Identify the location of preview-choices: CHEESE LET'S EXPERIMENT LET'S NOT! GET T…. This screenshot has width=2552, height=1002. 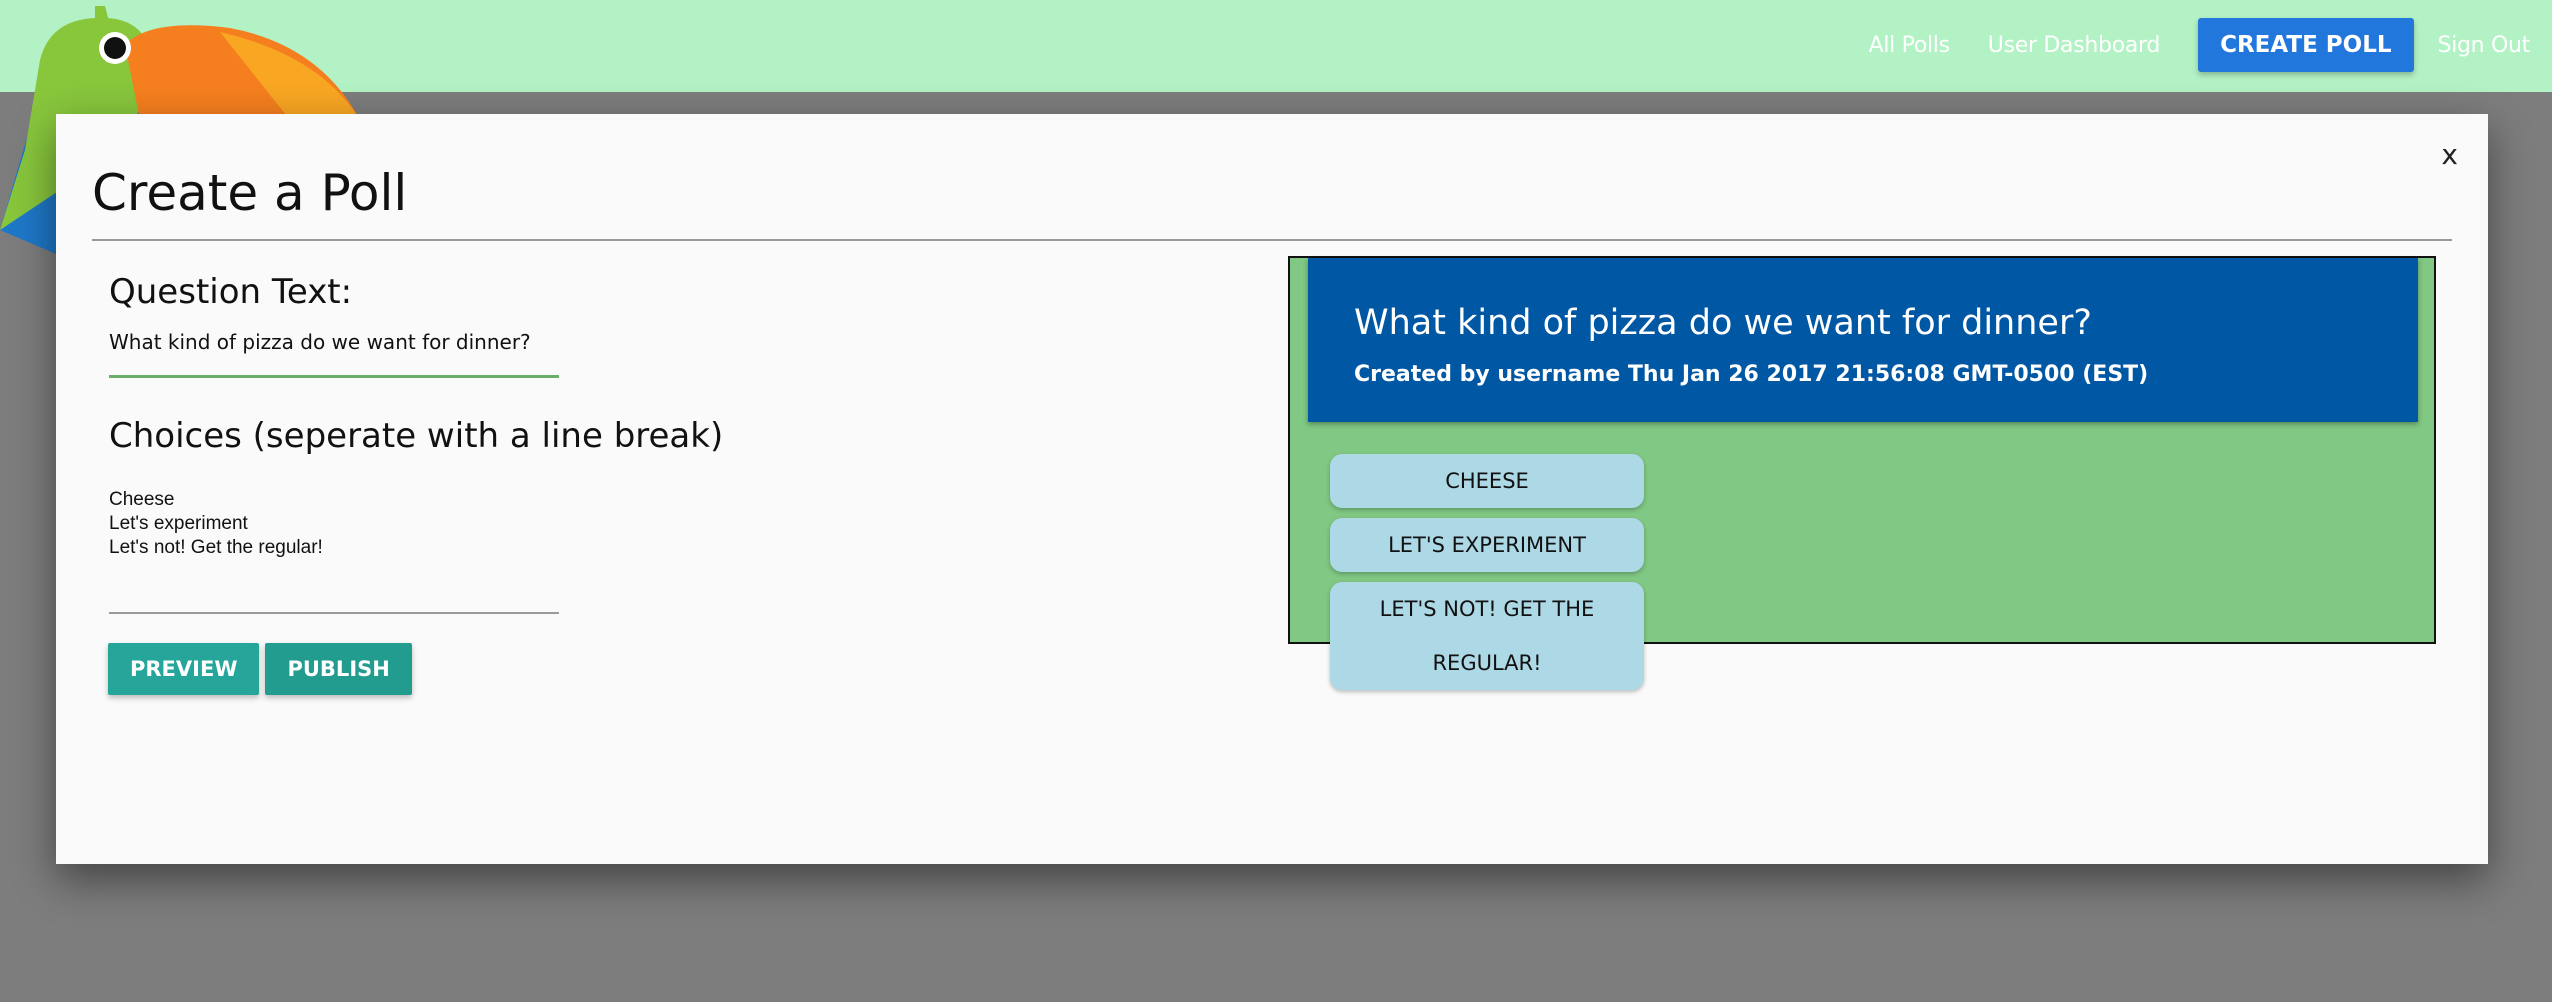
(1487, 577).